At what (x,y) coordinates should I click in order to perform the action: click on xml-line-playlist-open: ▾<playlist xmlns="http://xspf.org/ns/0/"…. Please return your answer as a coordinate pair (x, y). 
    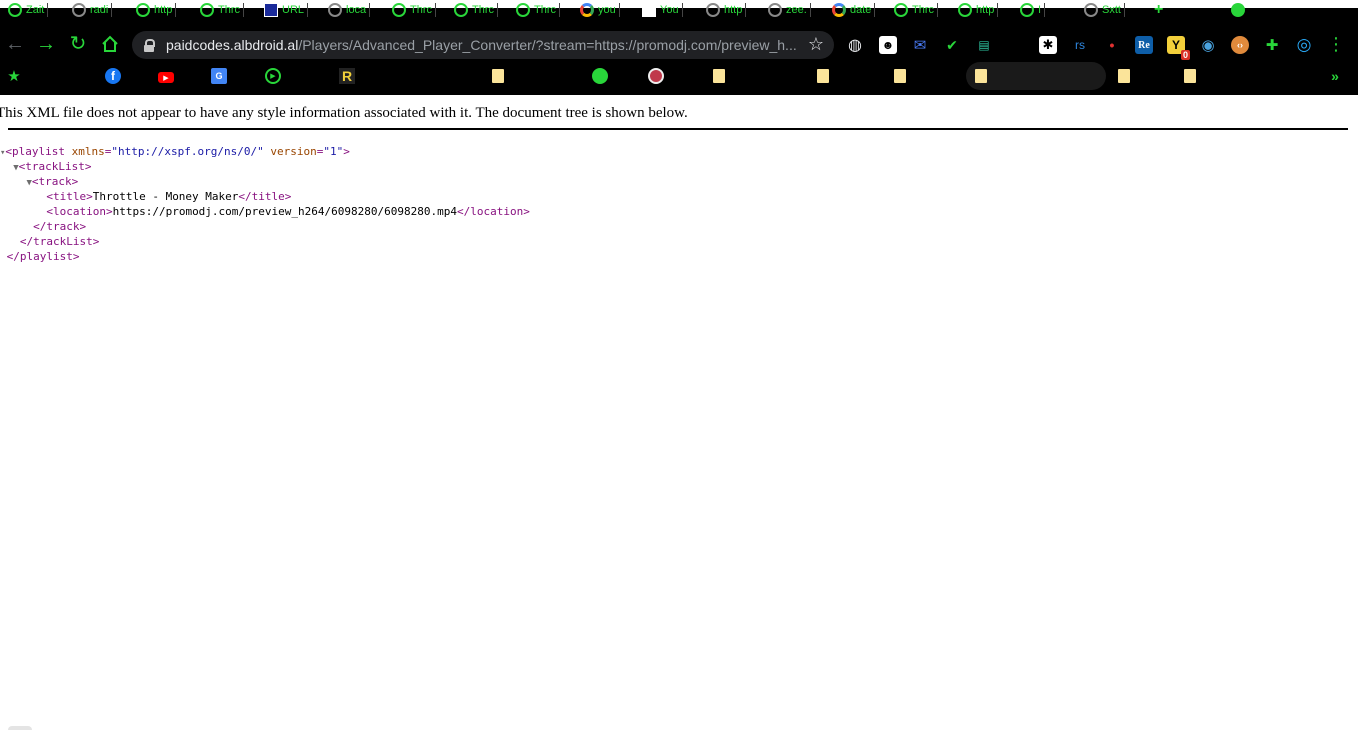
    Looking at the image, I should click on (175, 151).